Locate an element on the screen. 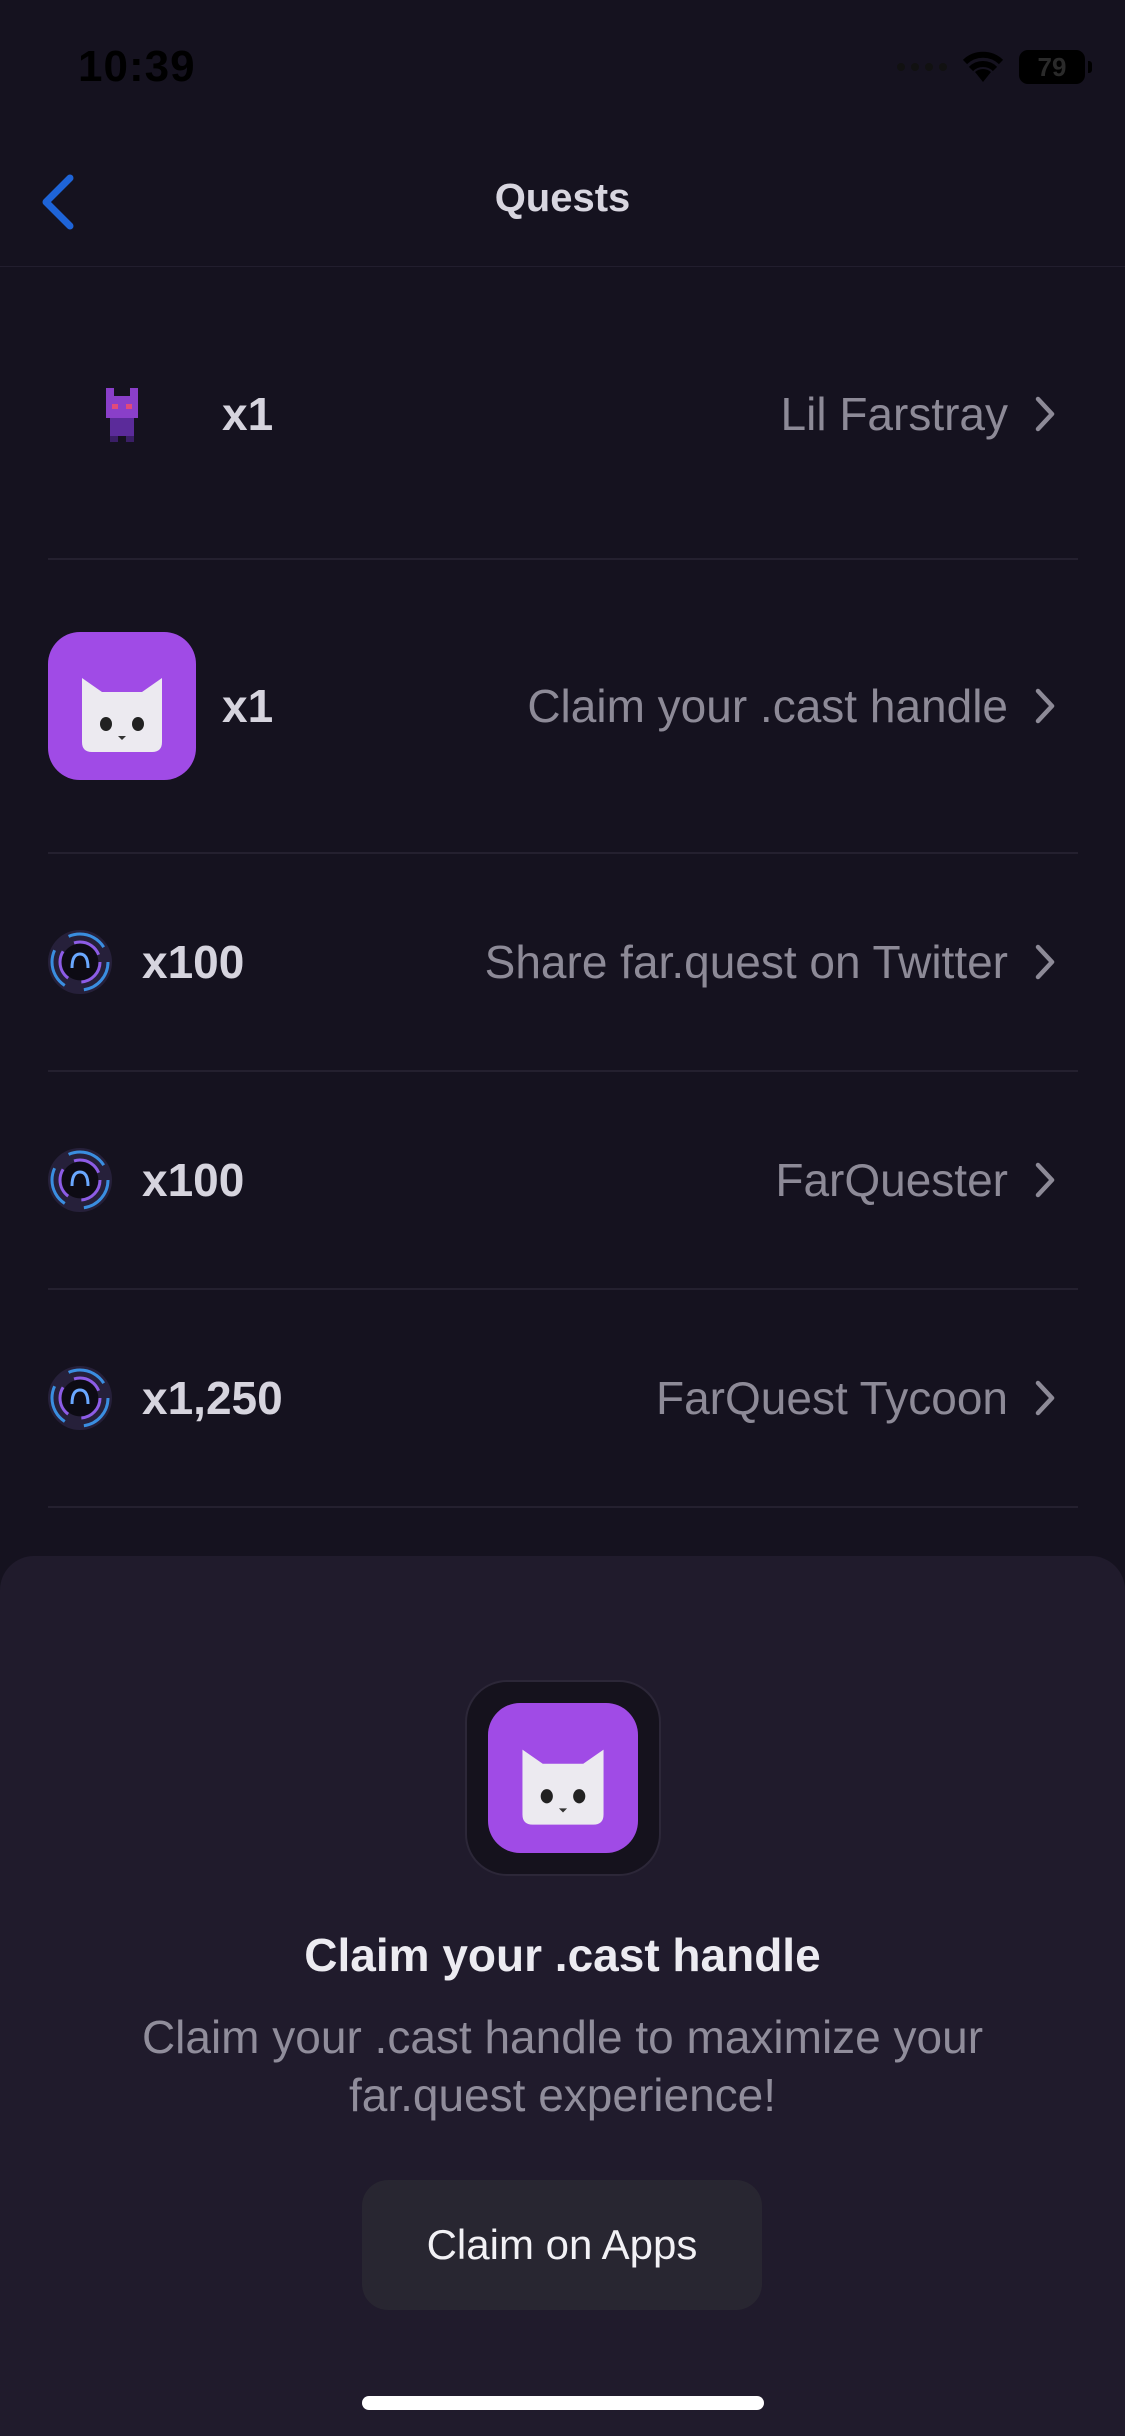 This screenshot has width=1125, height=2436. home-indicator is located at coordinates (563, 2403).